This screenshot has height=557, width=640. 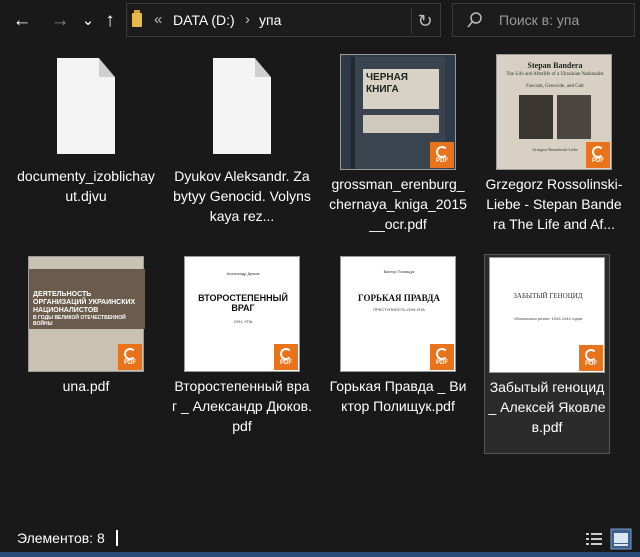 I want to click on cover-title: ЧЕРНАЯ КНИГА, so click(x=401, y=89).